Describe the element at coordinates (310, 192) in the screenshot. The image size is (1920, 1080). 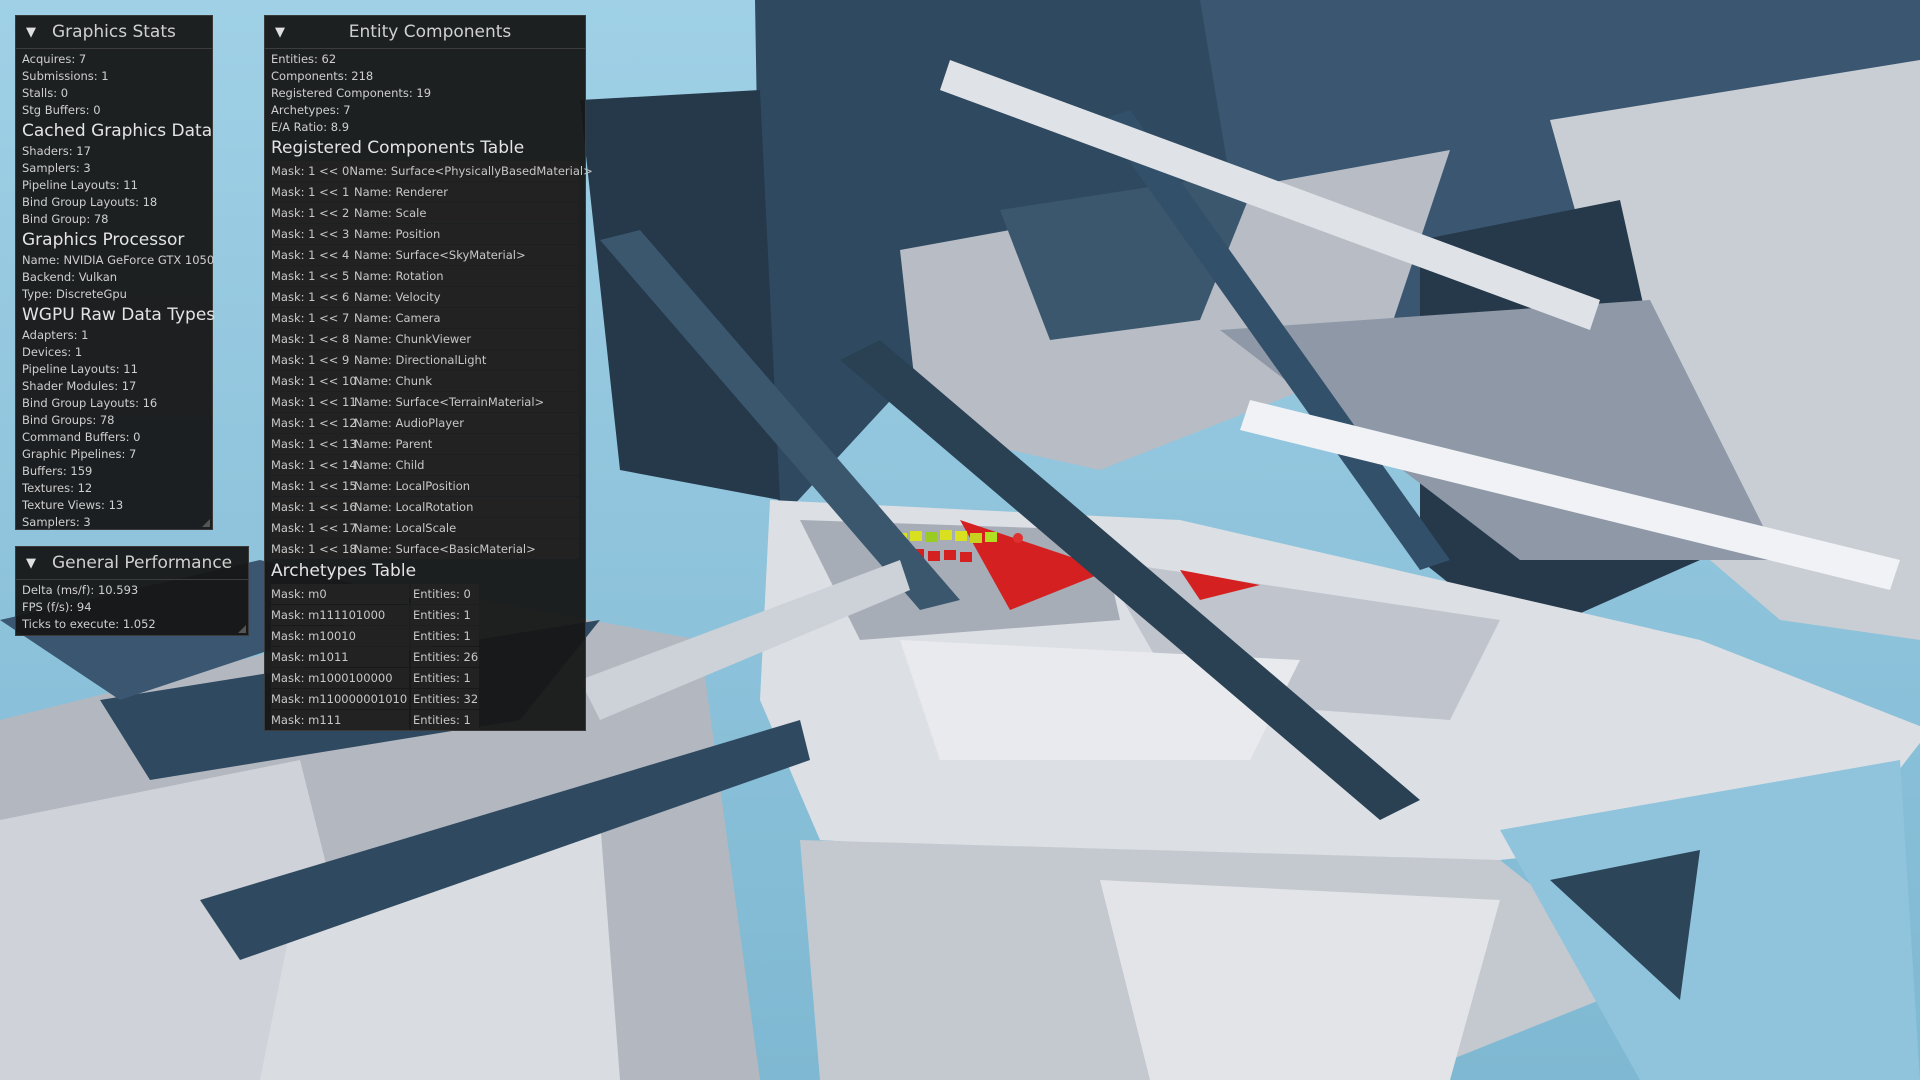
I see `mask-cell: Mask: 1 << 1` at that location.